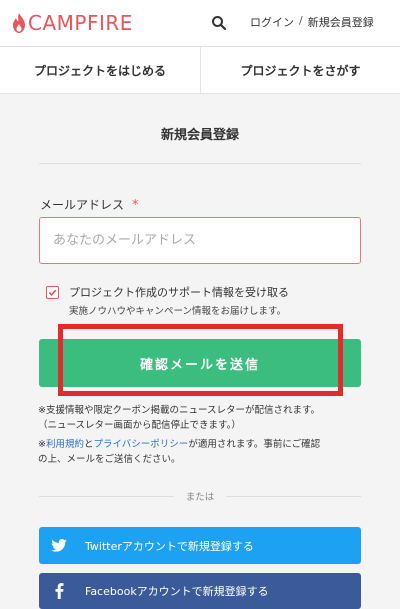 Image resolution: width=400 pixels, height=609 pixels. Describe the element at coordinates (178, 311) in the screenshot. I see `newsletter-checkbox-subtext: 実施ノウハウやキャンペーン情報をお届けします。` at that location.